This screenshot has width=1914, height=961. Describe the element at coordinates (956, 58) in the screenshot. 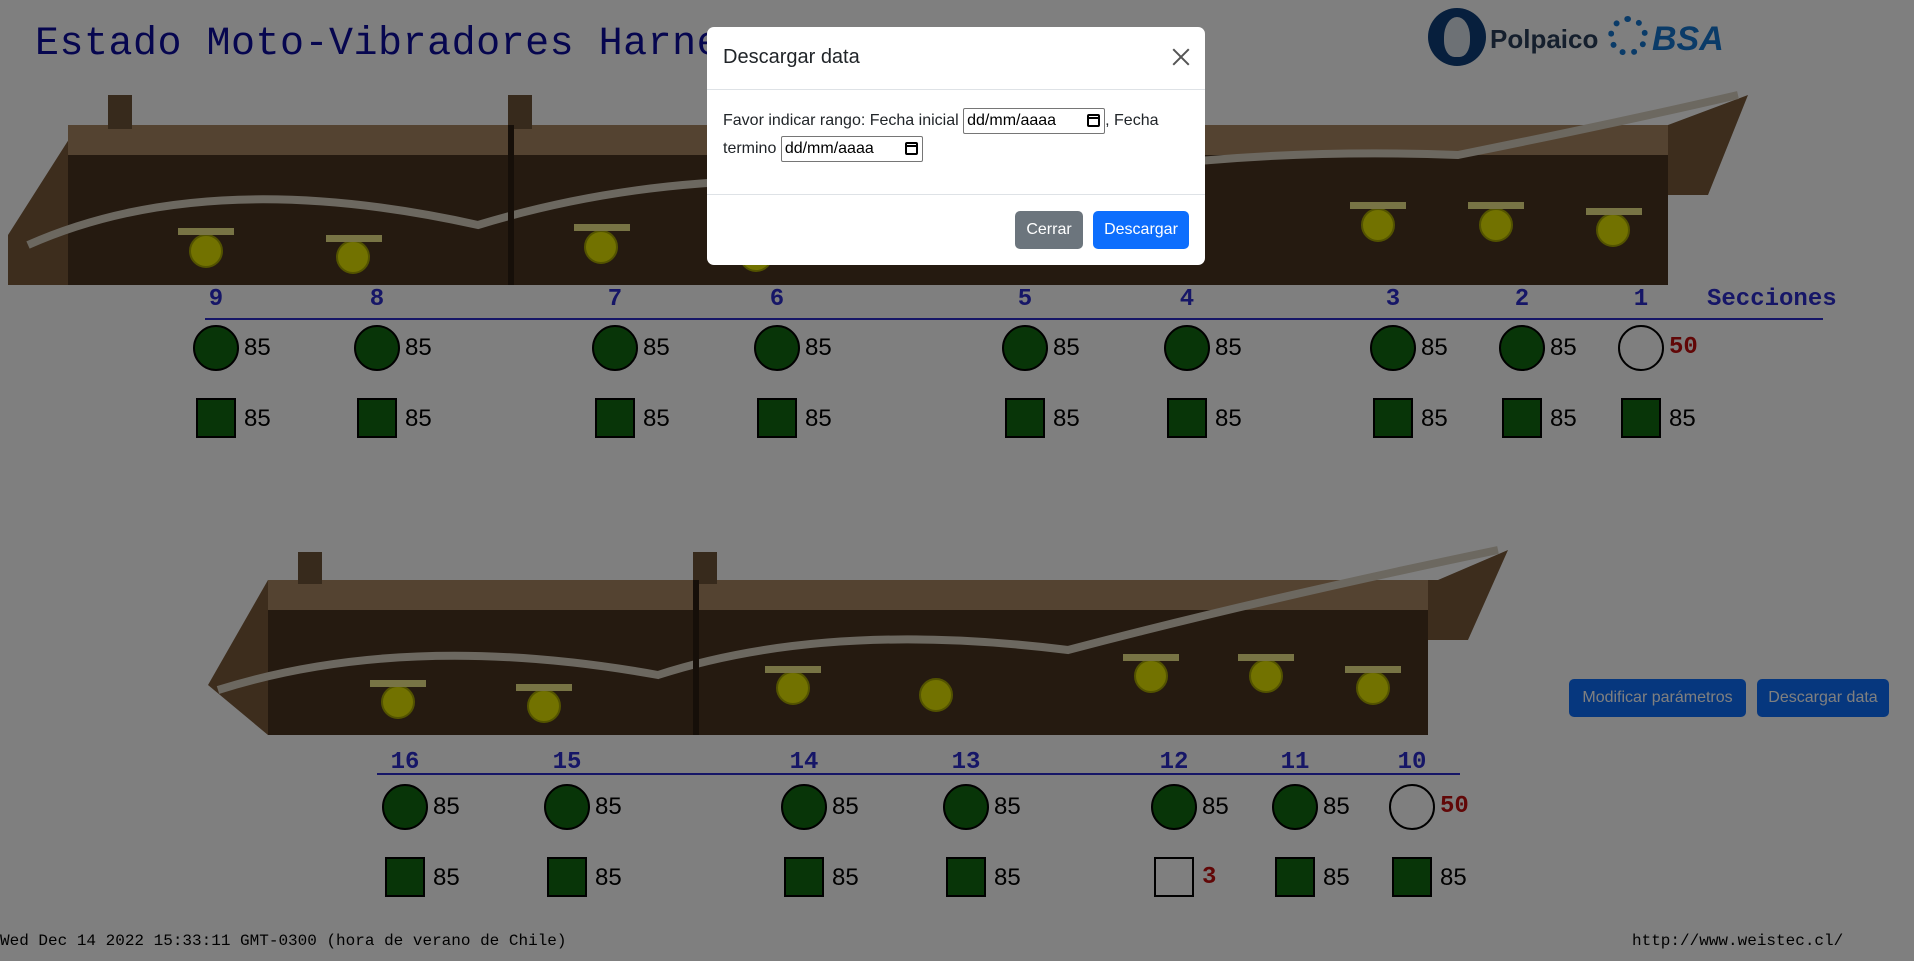

I see `modal-header: Descargar data` at that location.